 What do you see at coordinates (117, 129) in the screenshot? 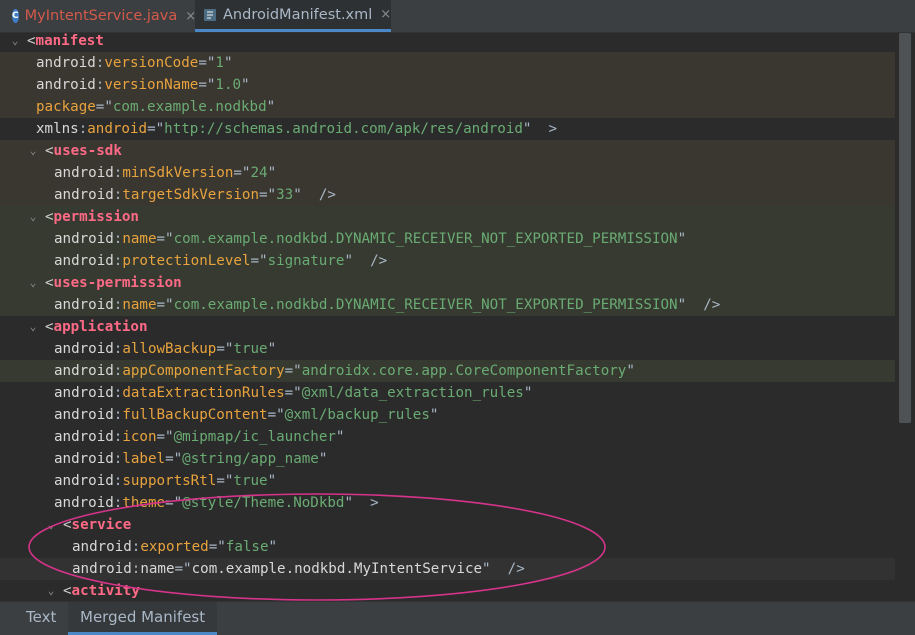
I see `attr-name: android` at bounding box center [117, 129].